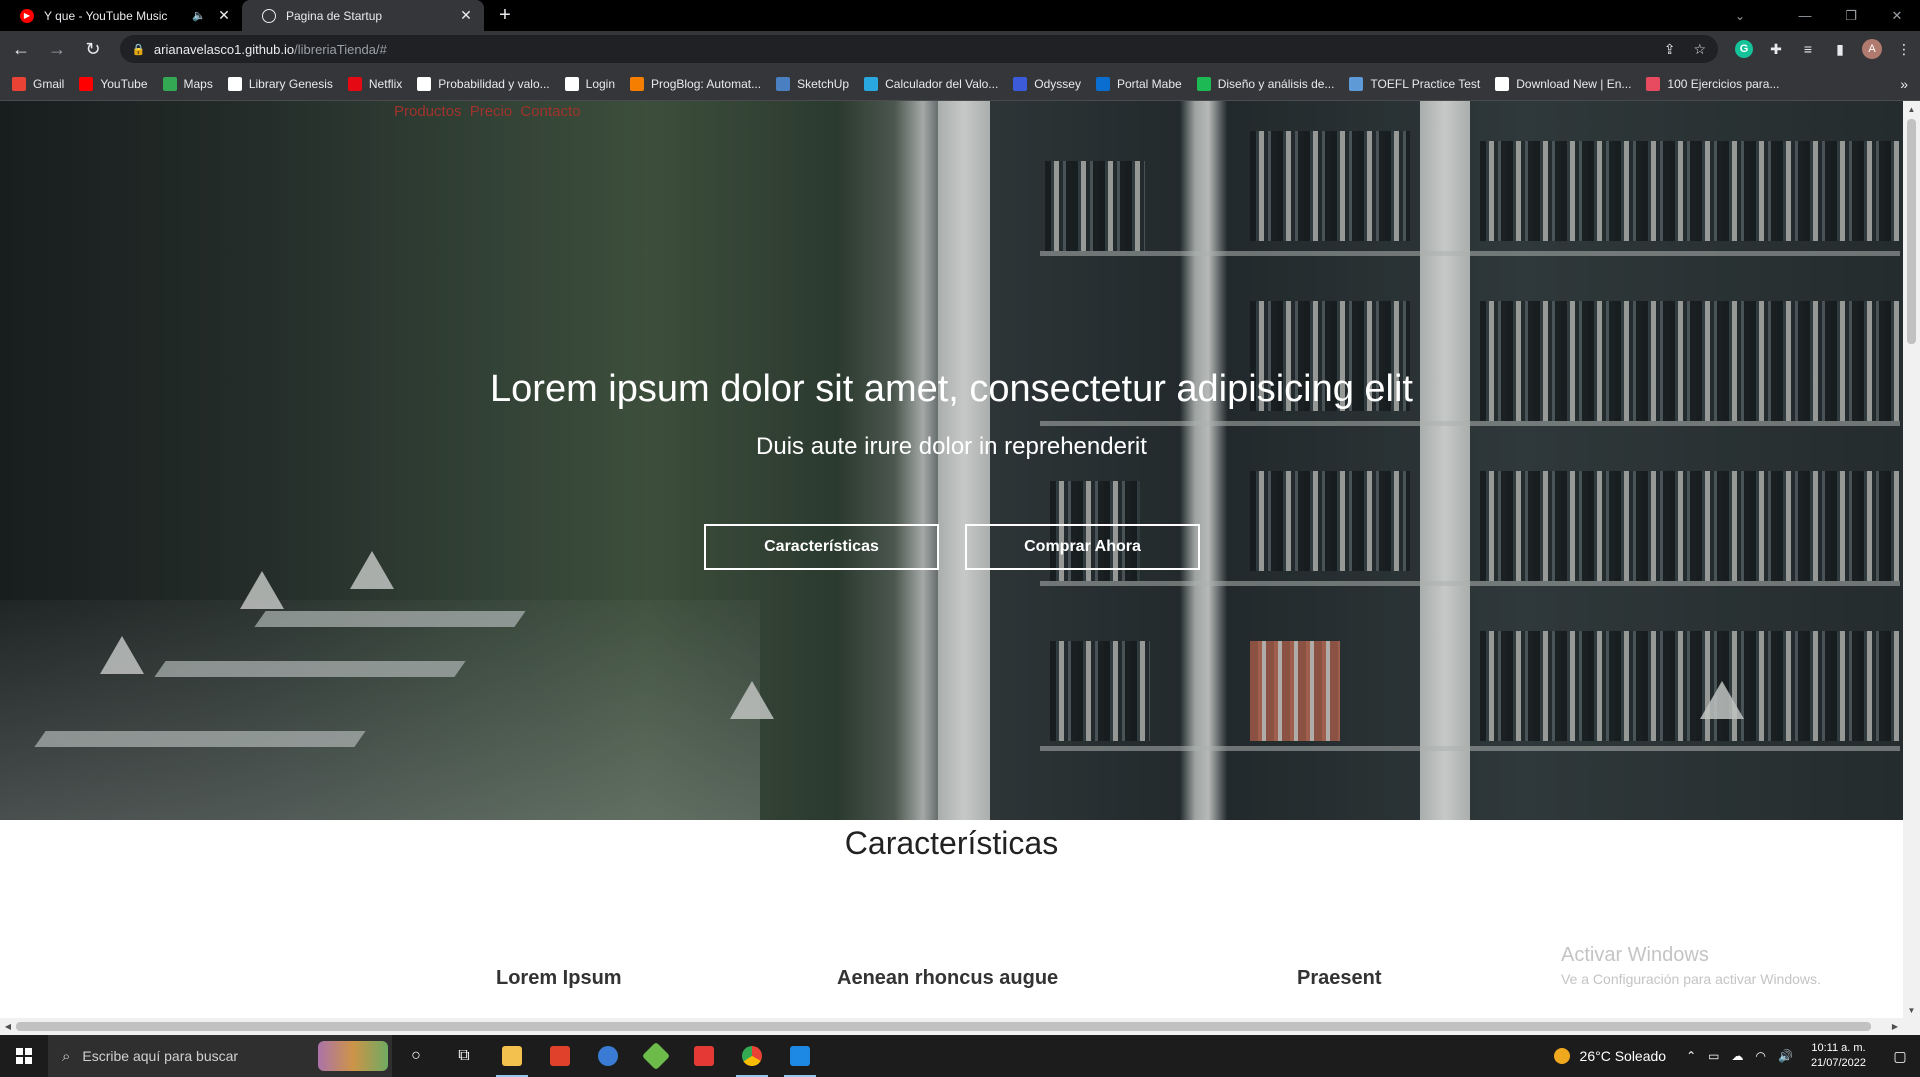 The image size is (1920, 1077). I want to click on nav-link-productos: Productos, so click(428, 111).